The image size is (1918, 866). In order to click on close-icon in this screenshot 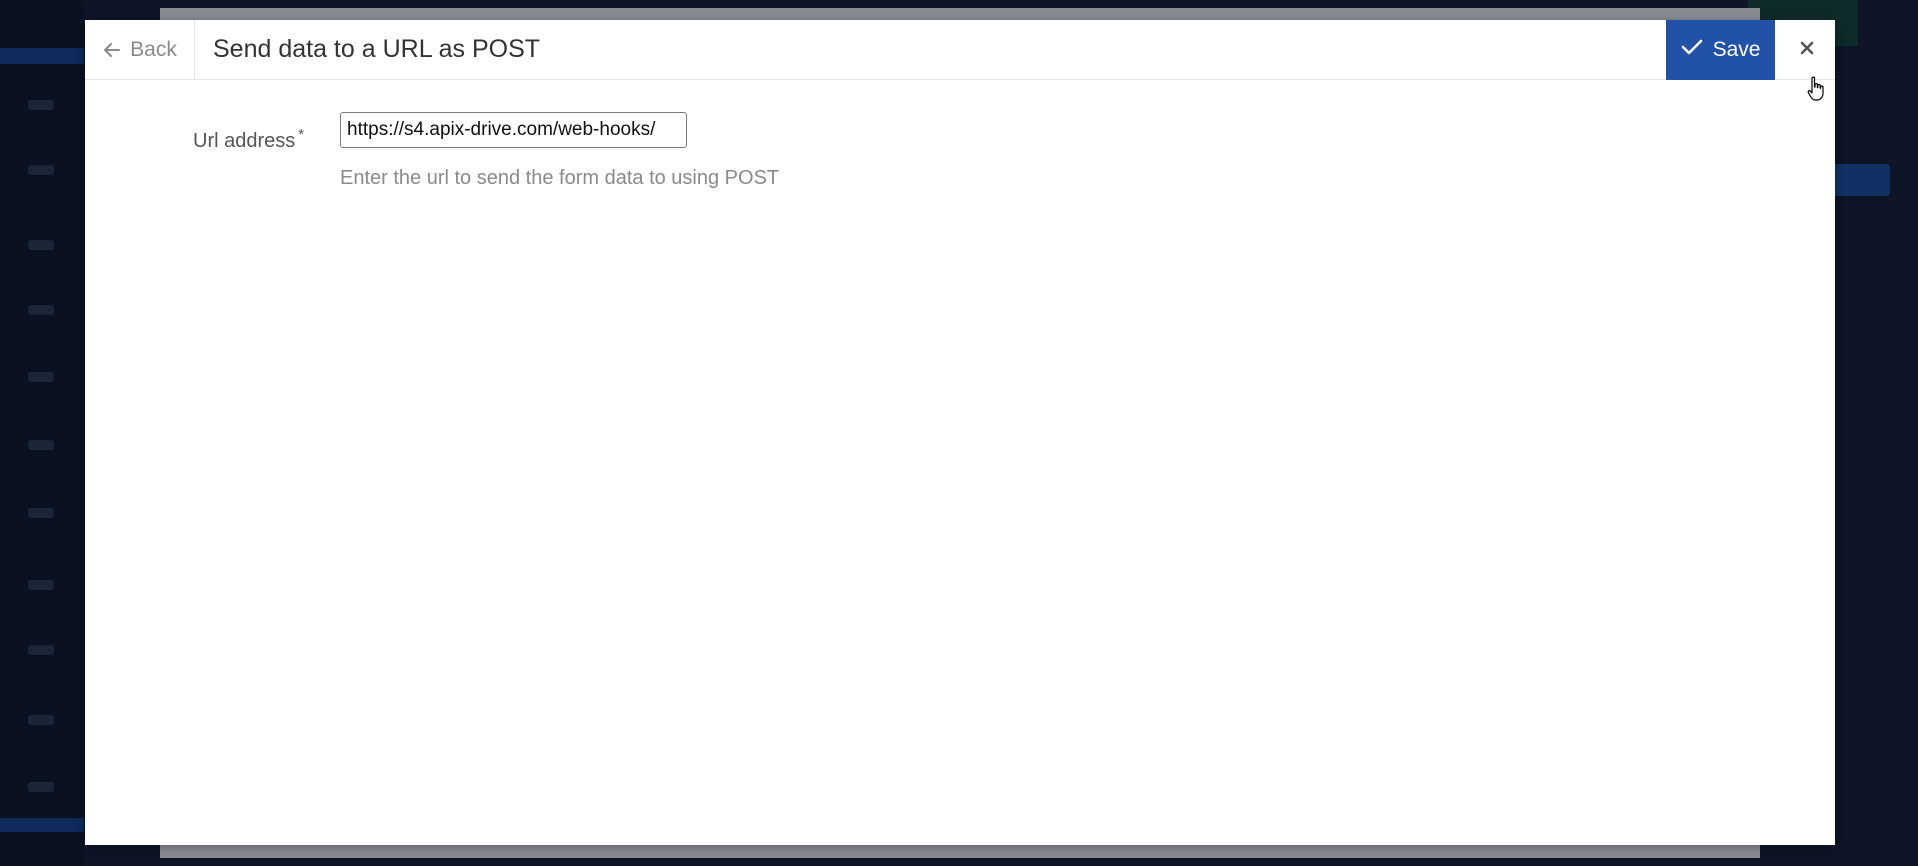, I will do `click(1807, 50)`.